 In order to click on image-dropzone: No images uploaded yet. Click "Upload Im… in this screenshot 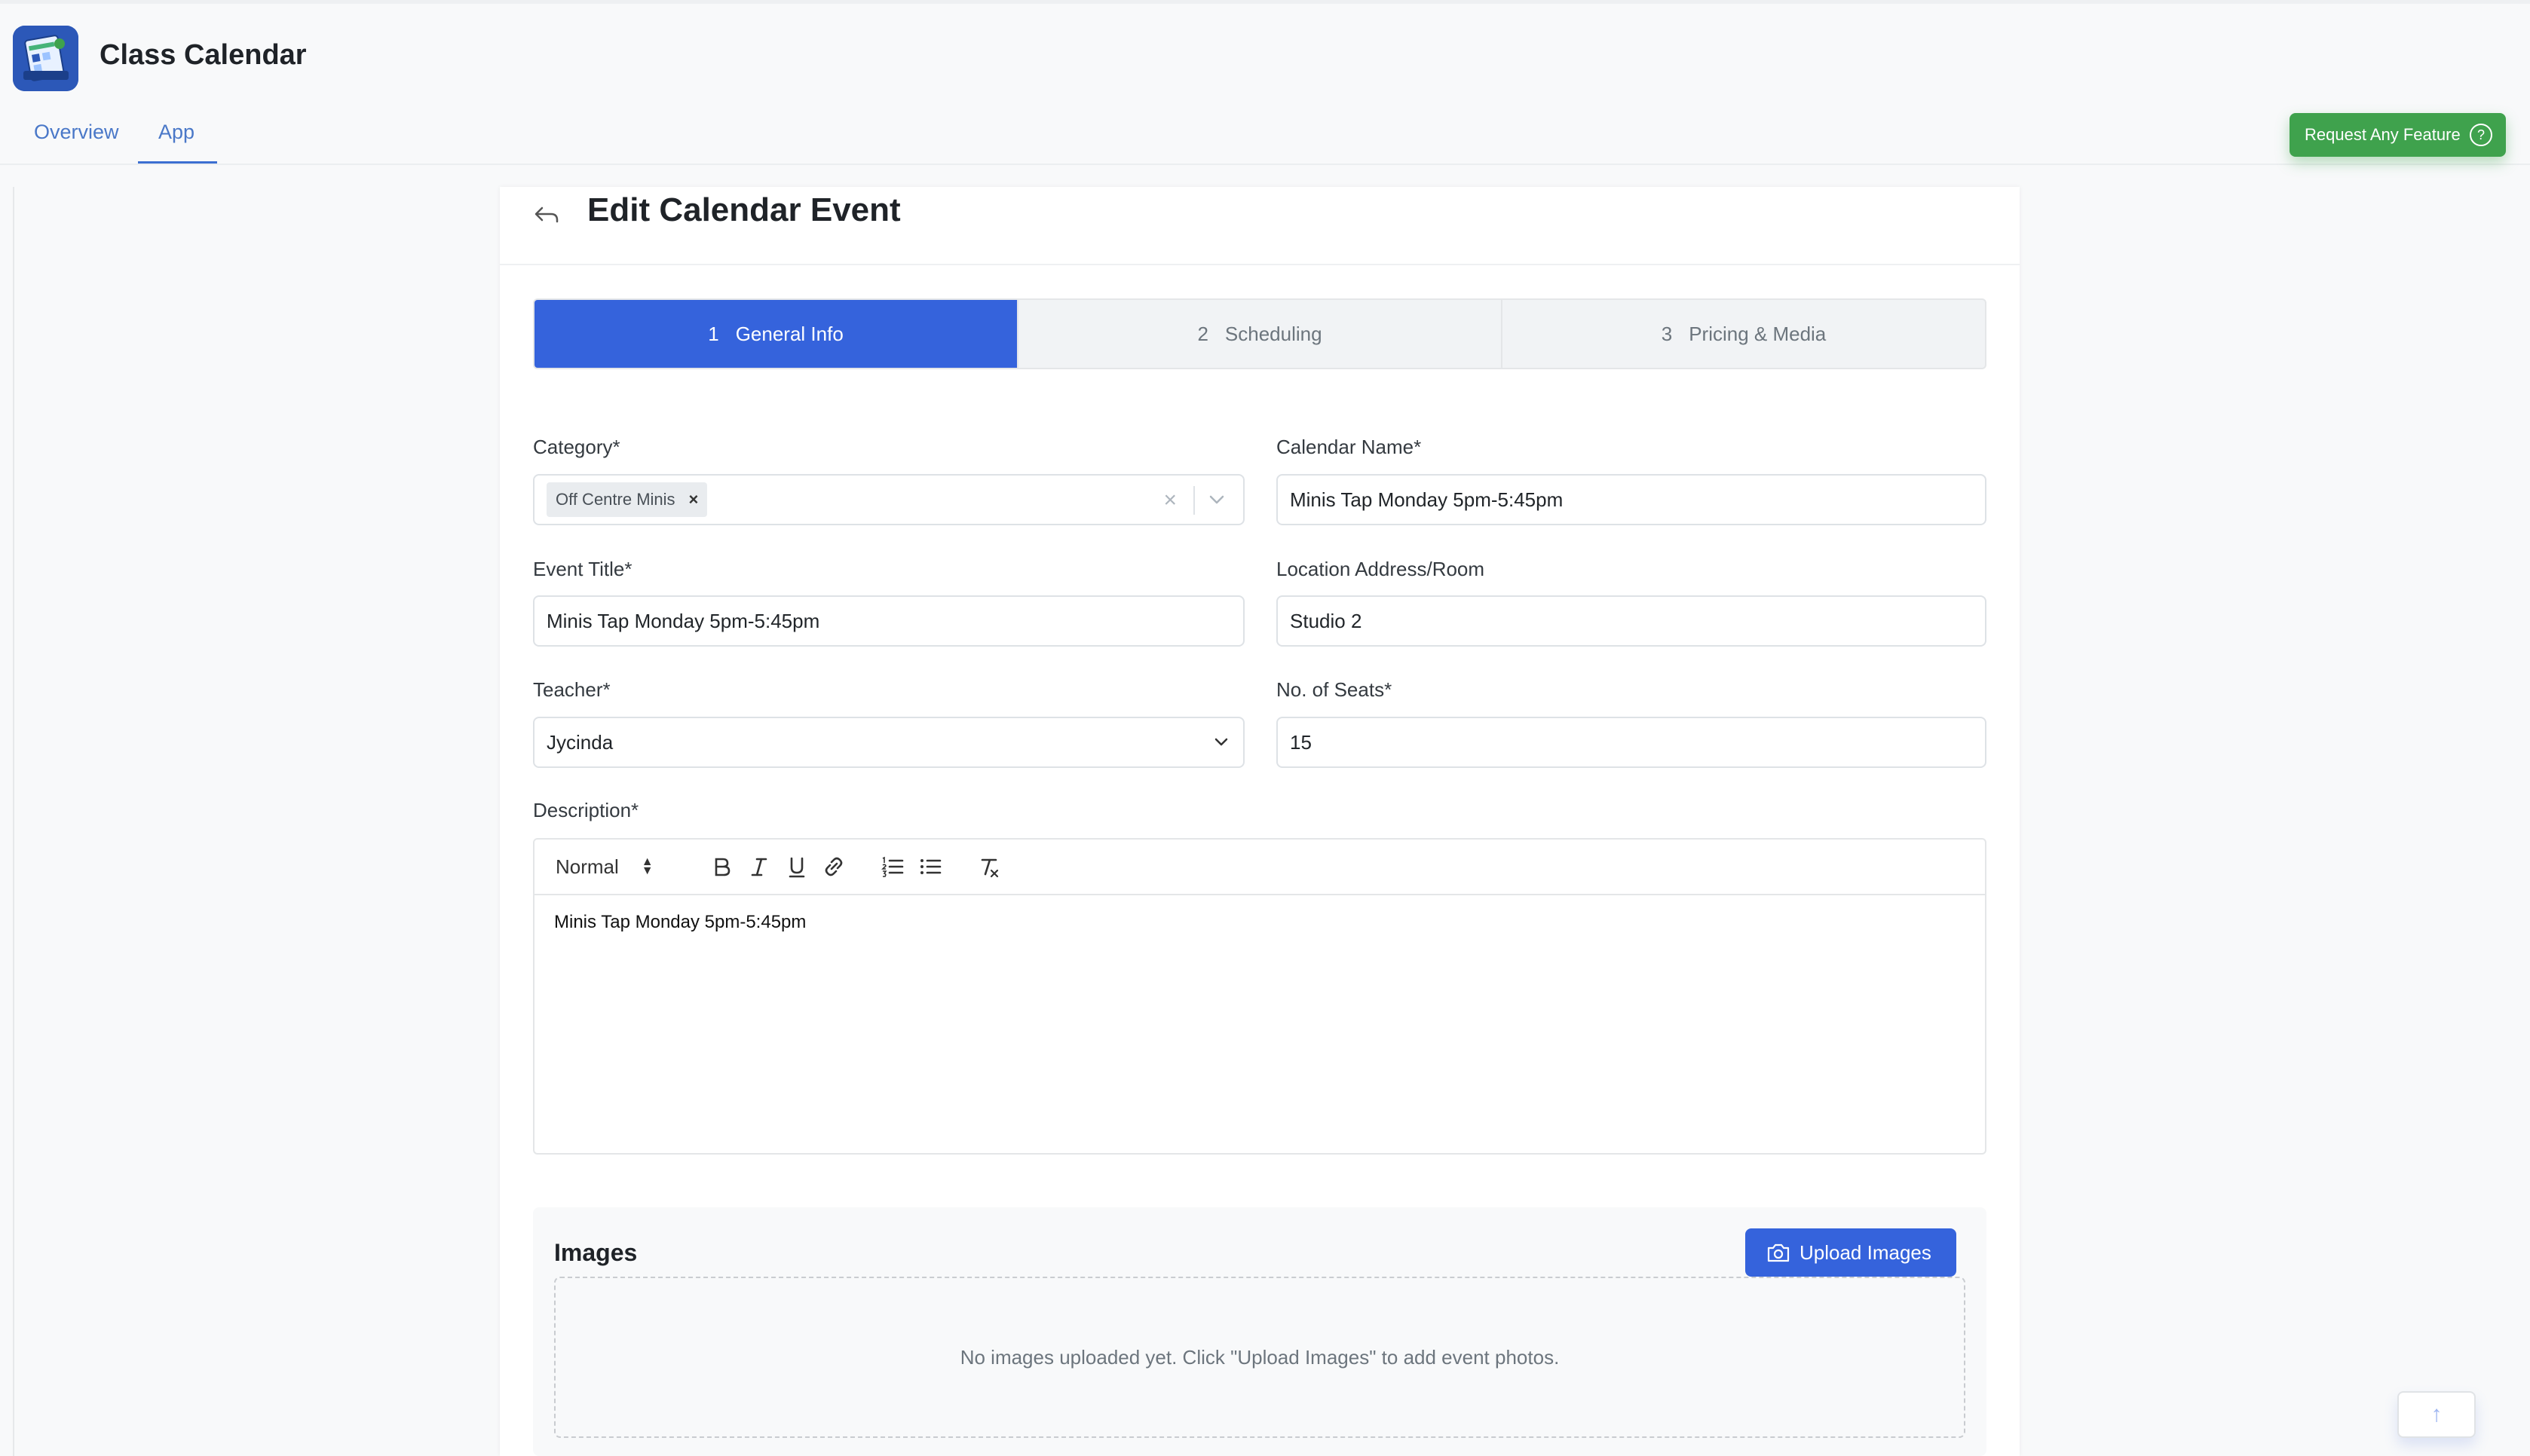, I will do `click(1259, 1357)`.